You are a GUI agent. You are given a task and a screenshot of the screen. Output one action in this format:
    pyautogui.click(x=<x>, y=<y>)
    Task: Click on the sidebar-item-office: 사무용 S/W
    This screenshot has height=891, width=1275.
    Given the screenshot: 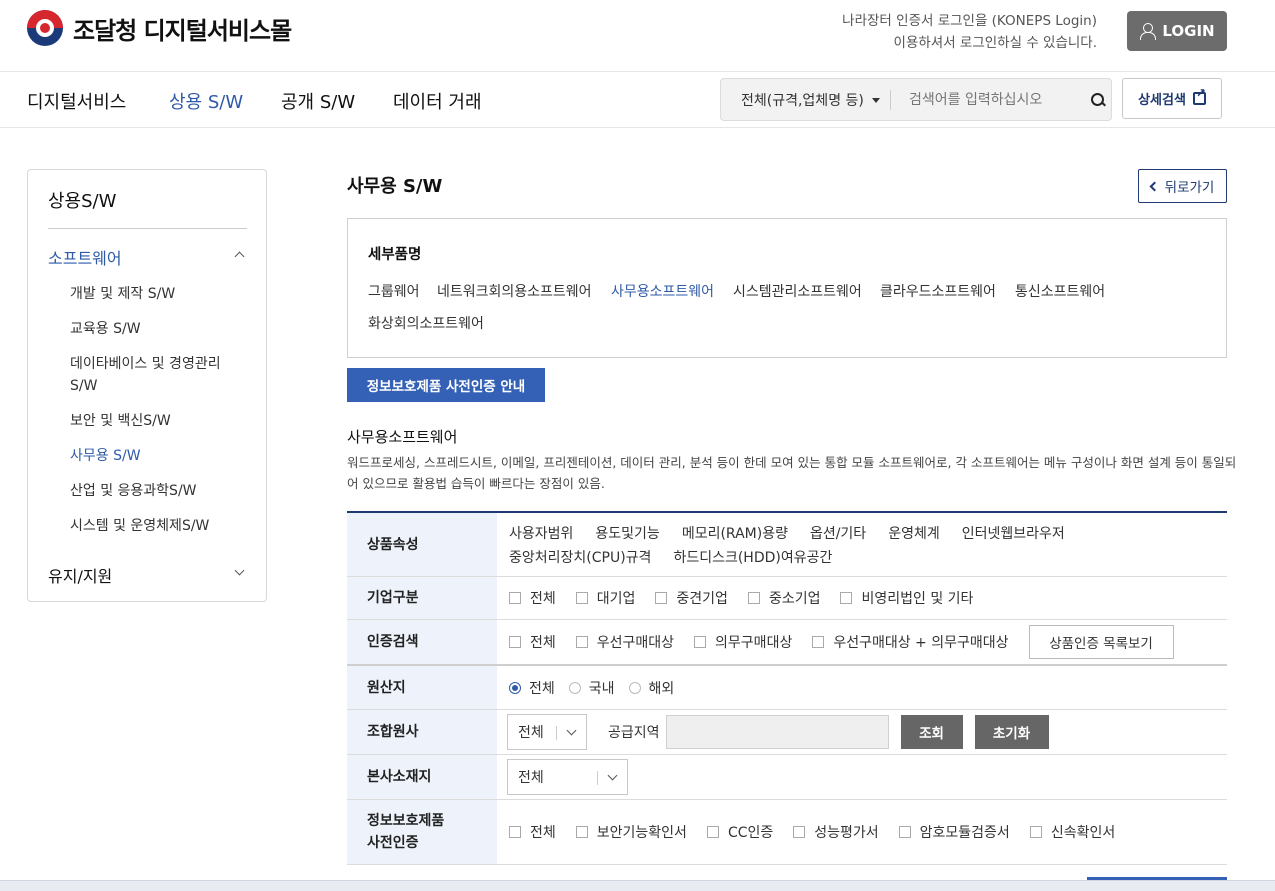 What is the action you would take?
    pyautogui.click(x=160, y=456)
    